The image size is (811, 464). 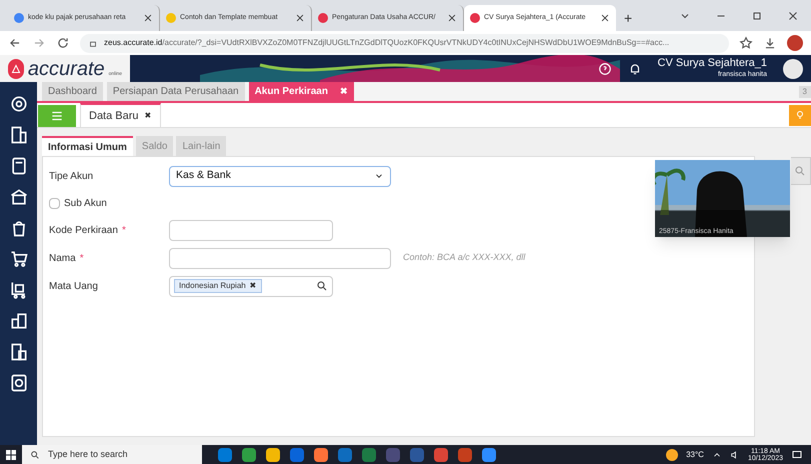 I want to click on side-tool-button, so click(x=801, y=171).